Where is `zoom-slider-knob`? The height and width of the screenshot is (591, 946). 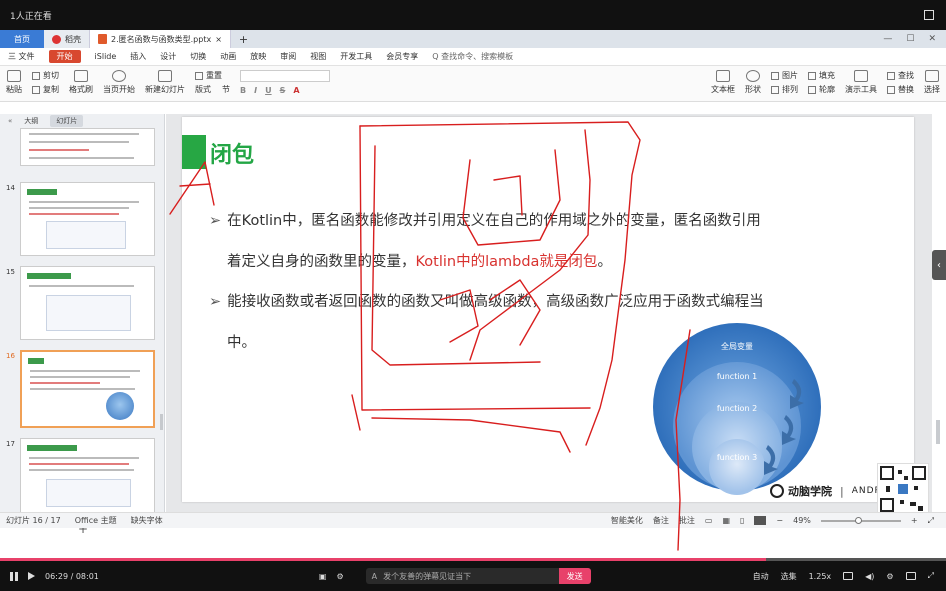
zoom-slider-knob is located at coordinates (858, 520).